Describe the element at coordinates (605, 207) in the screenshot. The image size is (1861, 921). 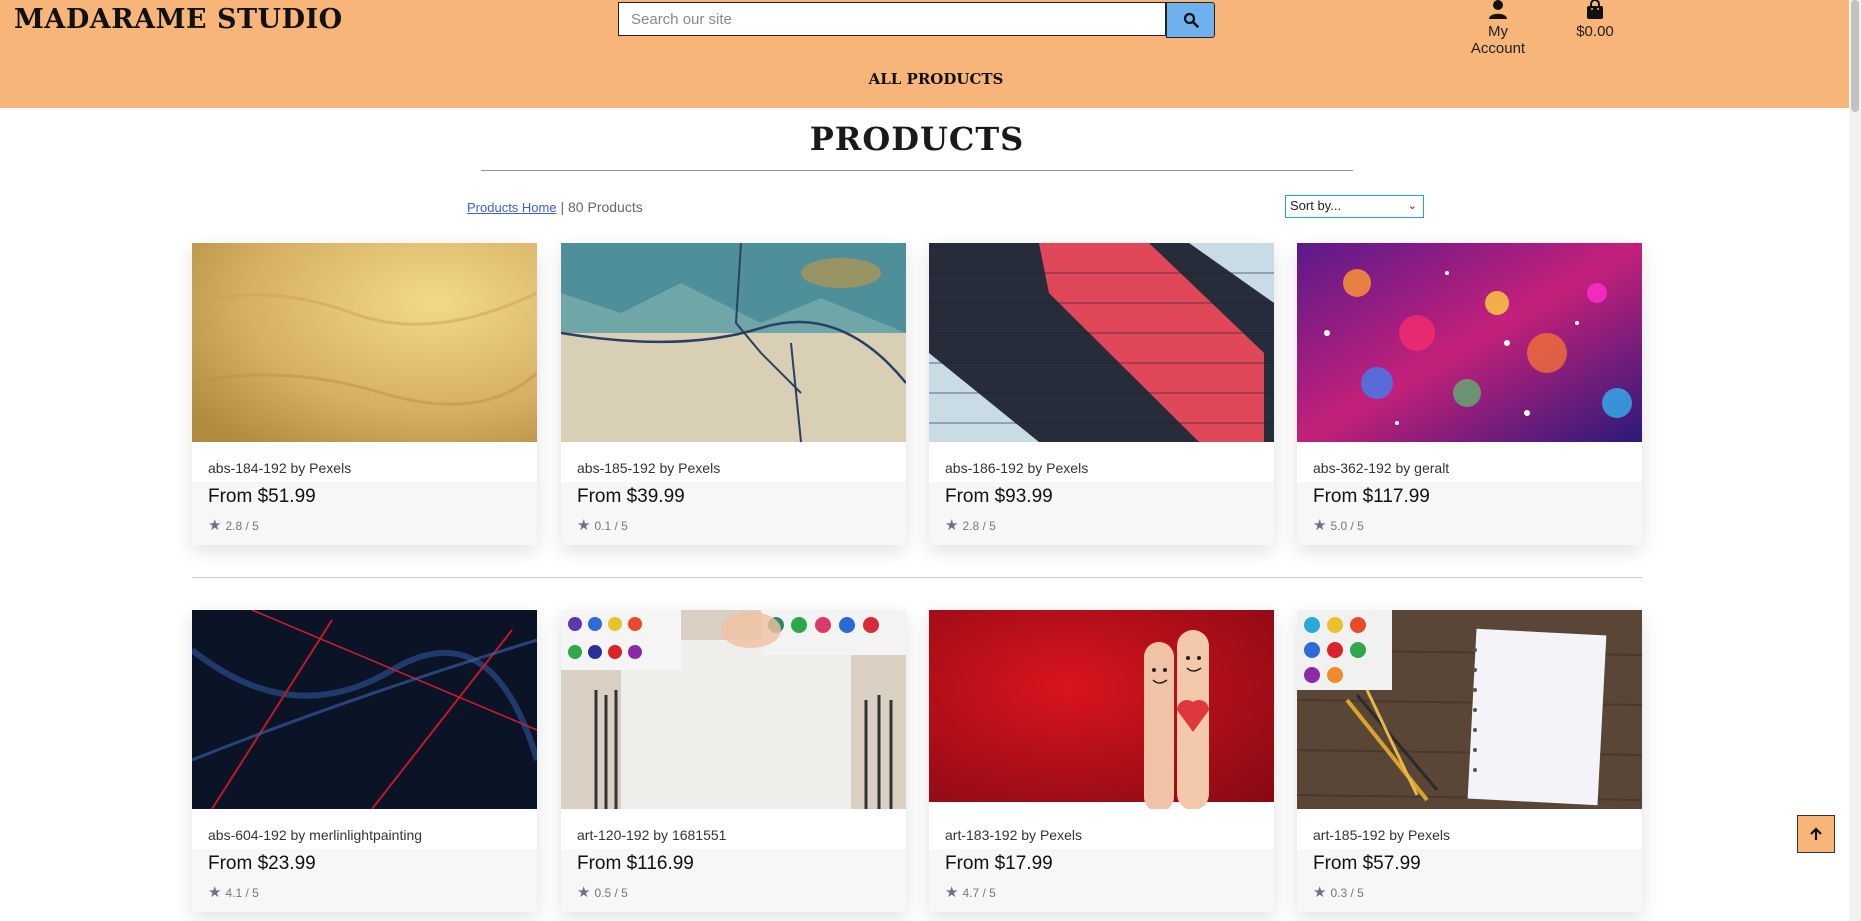
I see `product-count: 80 Products` at that location.